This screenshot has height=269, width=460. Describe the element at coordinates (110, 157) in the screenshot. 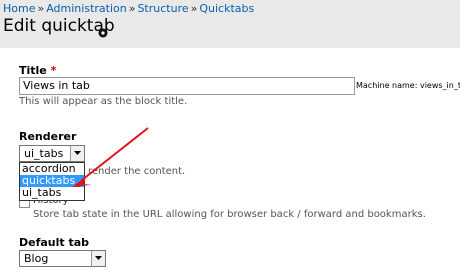

I see `red-arrow` at that location.